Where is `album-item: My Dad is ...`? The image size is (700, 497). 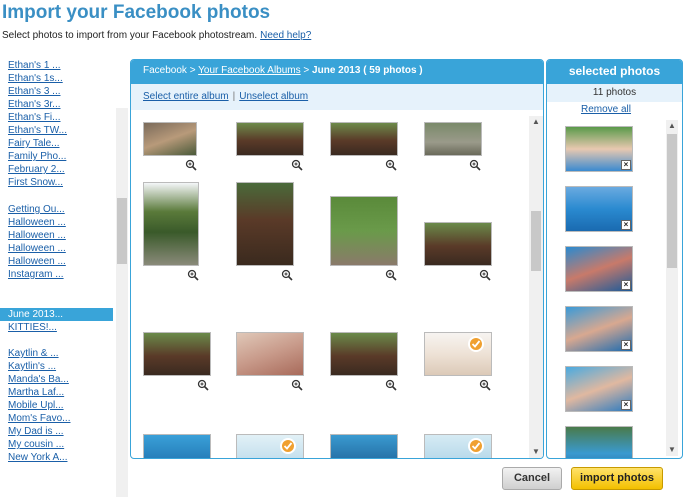 album-item: My Dad is ... is located at coordinates (36, 431).